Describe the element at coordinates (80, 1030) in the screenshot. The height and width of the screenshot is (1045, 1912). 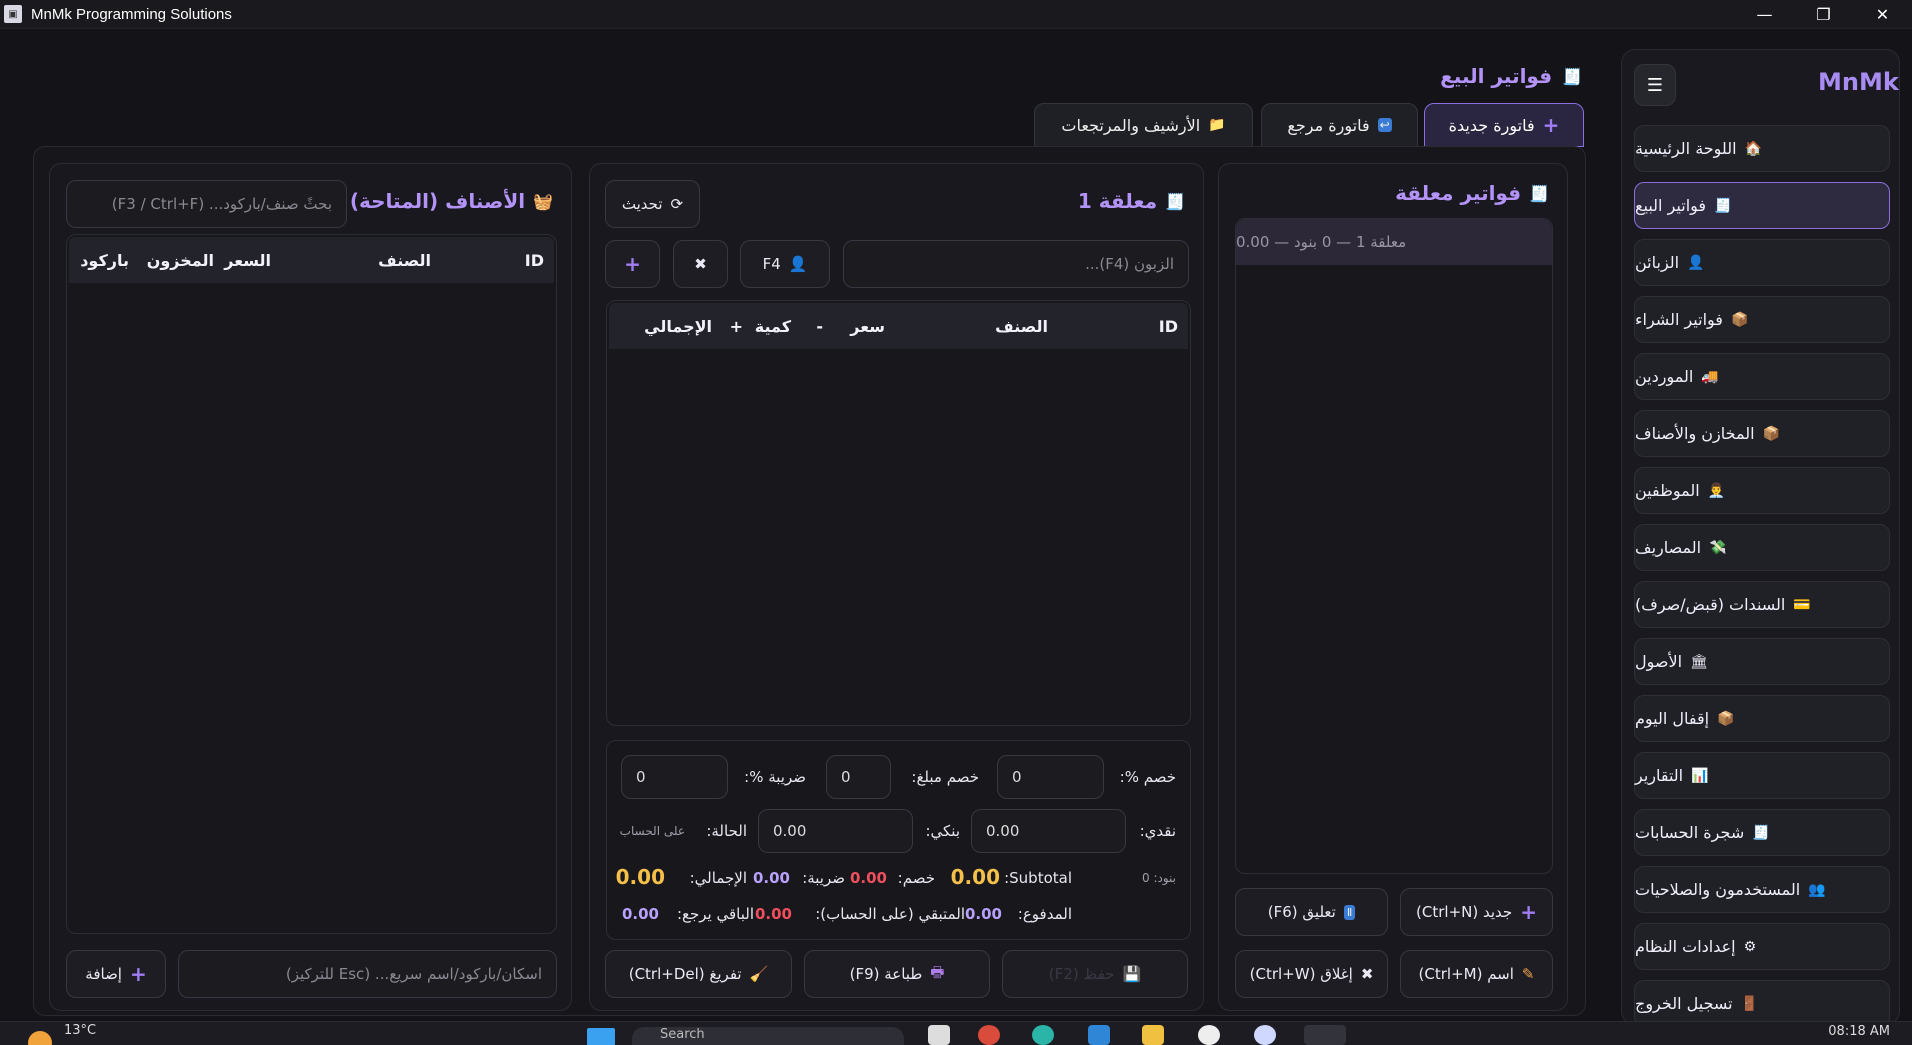
I see `weather-temp: 13°C` at that location.